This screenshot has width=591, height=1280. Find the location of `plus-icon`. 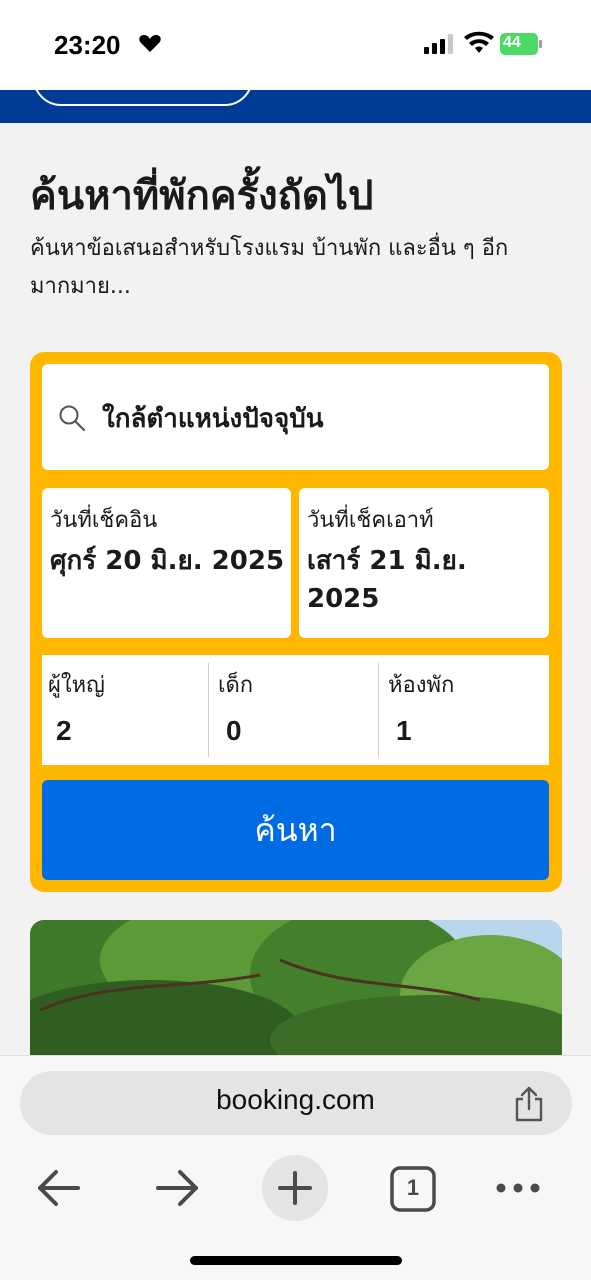

plus-icon is located at coordinates (295, 1188).